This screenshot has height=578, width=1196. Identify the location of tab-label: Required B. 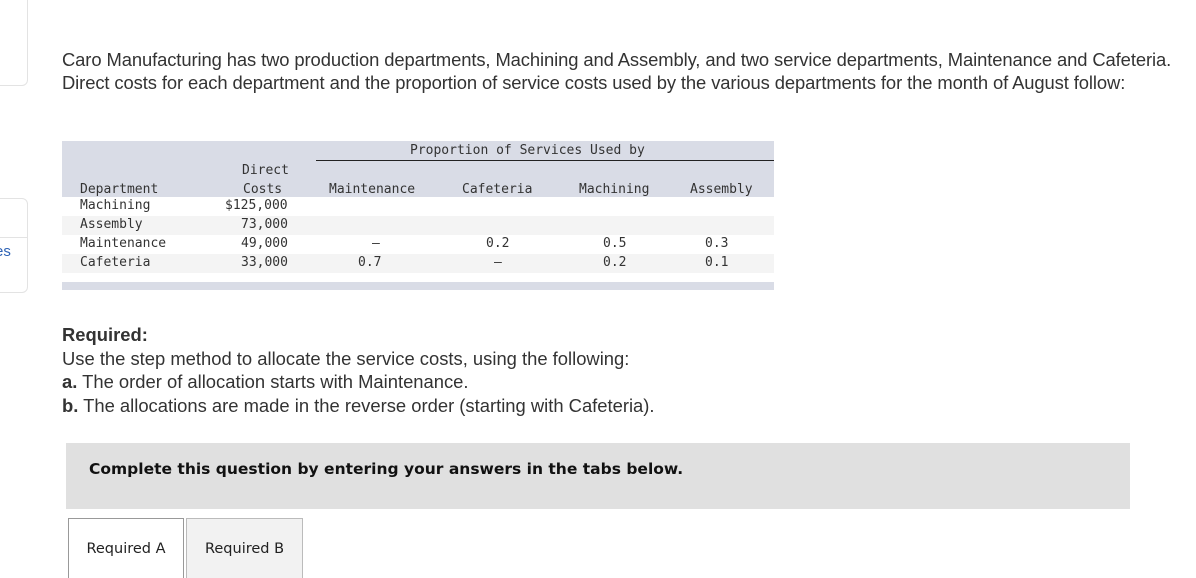
(244, 548).